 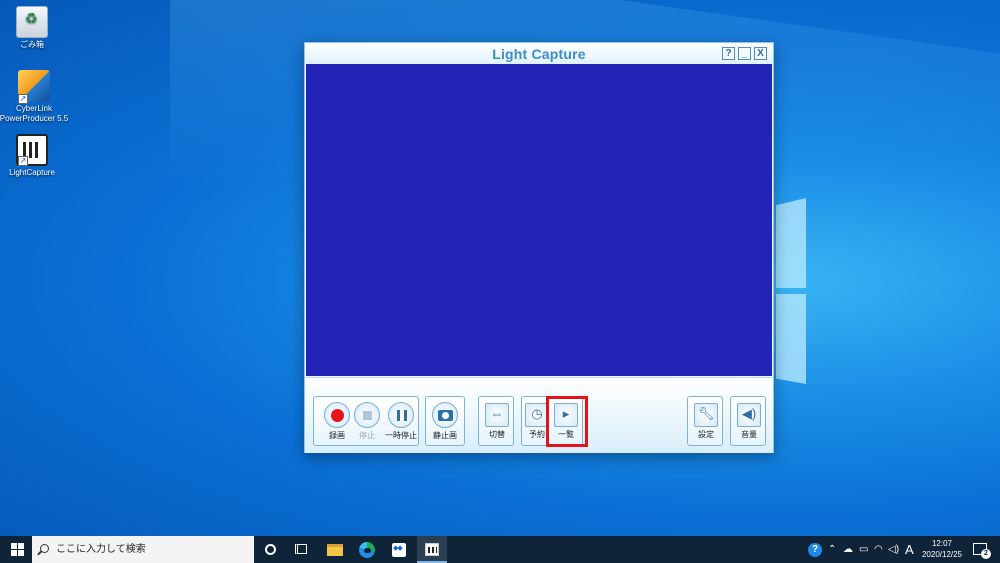 I want to click on taskbar-dropbox, so click(x=399, y=549).